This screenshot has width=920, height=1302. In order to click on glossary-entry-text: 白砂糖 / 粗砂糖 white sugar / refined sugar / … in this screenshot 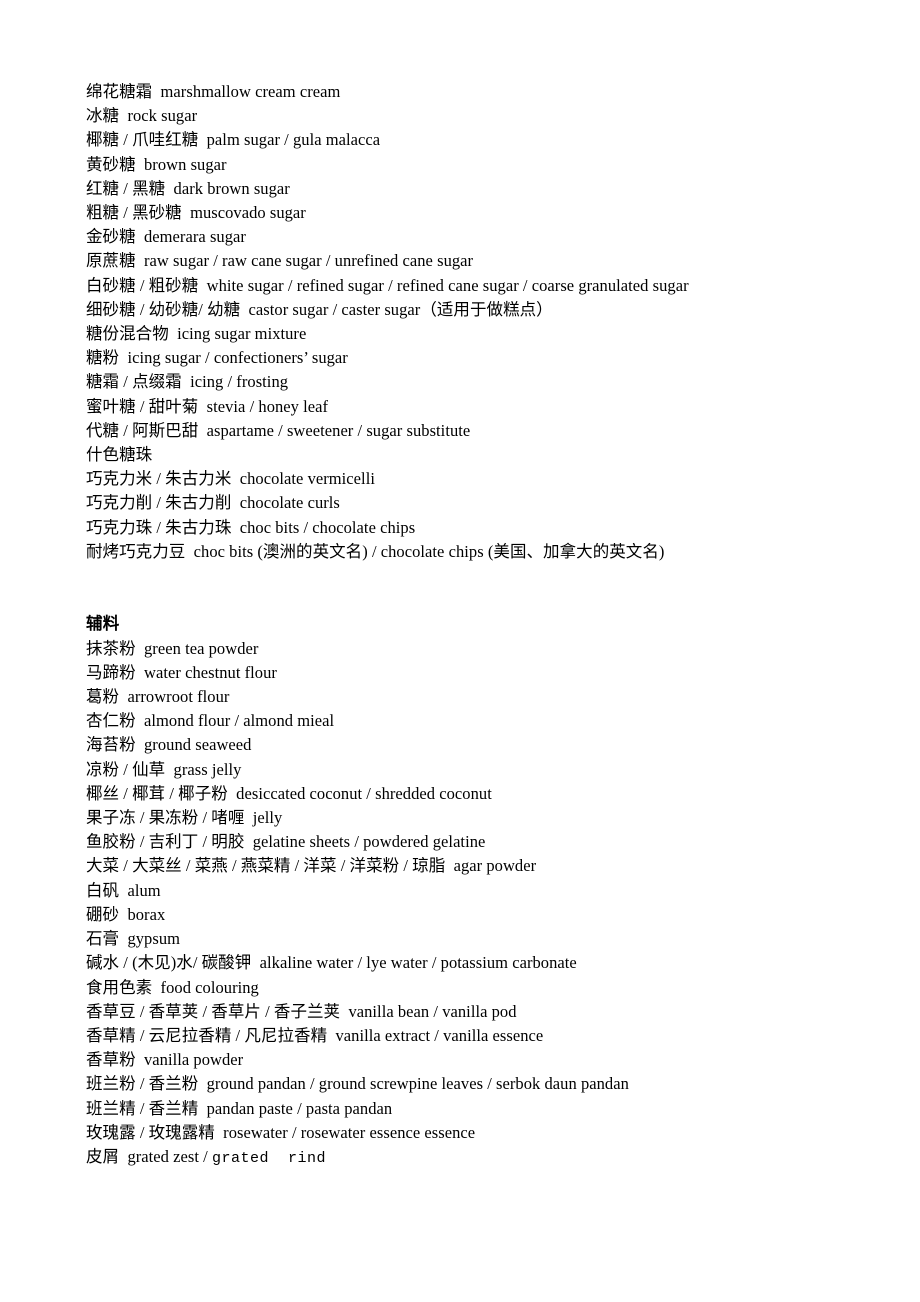, I will do `click(387, 285)`.